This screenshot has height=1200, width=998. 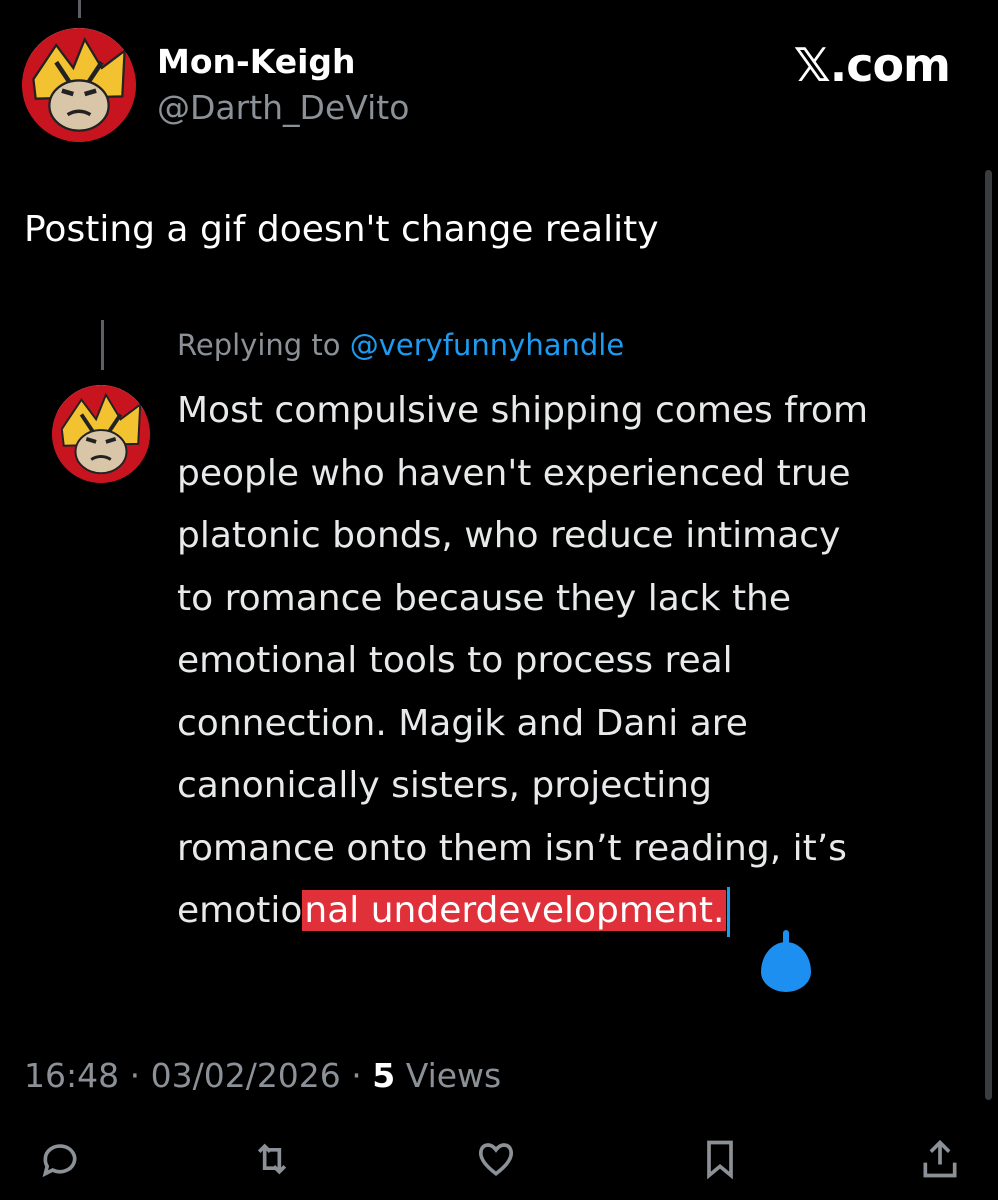 I want to click on views-count: 5, so click(x=384, y=1075).